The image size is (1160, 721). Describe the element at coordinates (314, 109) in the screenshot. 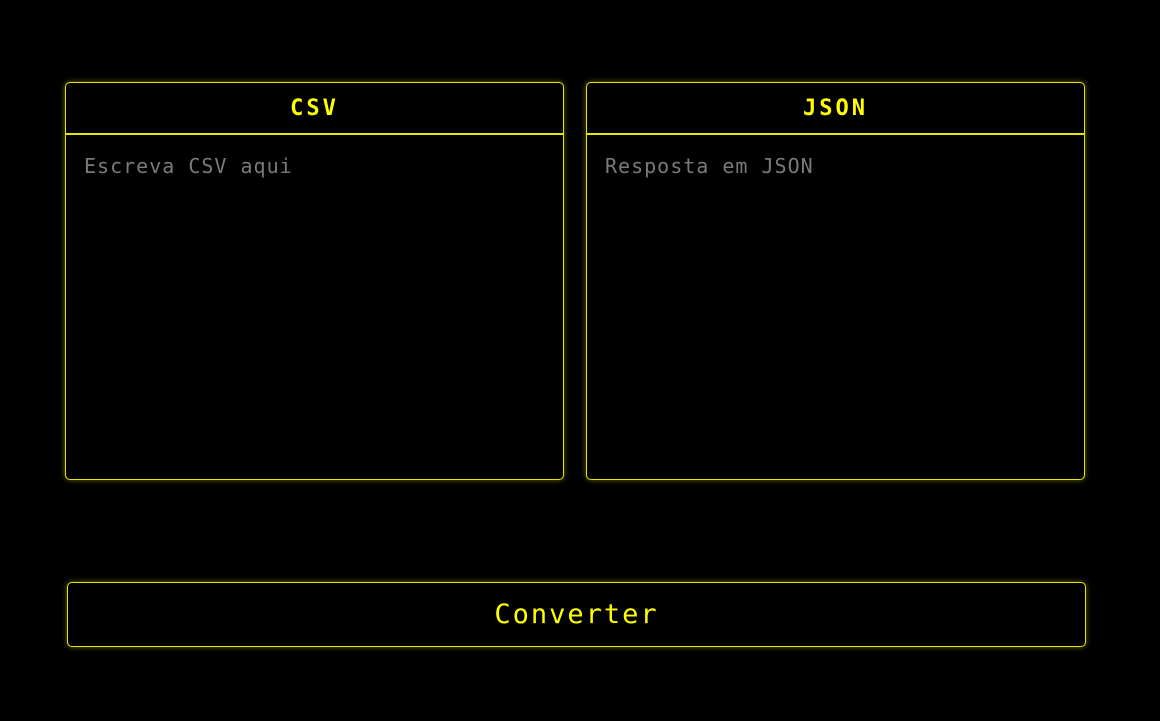

I see `csv-panel-title: CSV` at that location.